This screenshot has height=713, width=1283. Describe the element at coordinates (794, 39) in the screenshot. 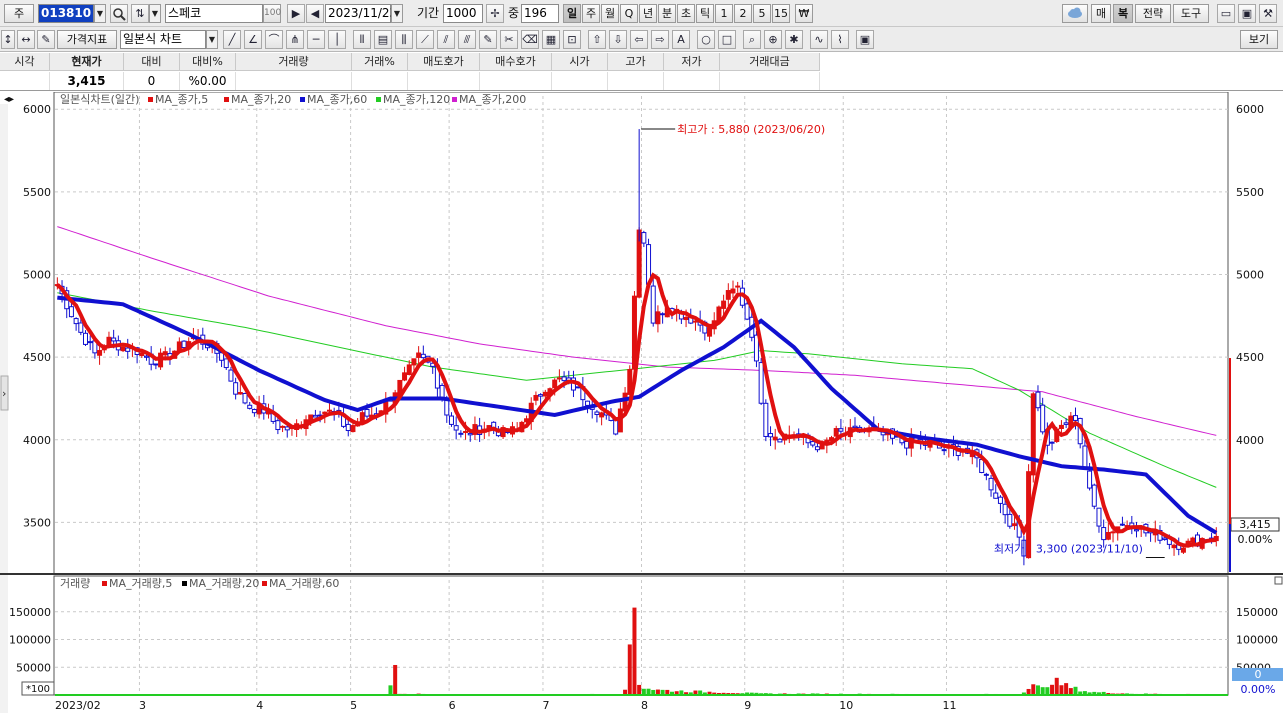

I see `settings-icon: ✱` at that location.